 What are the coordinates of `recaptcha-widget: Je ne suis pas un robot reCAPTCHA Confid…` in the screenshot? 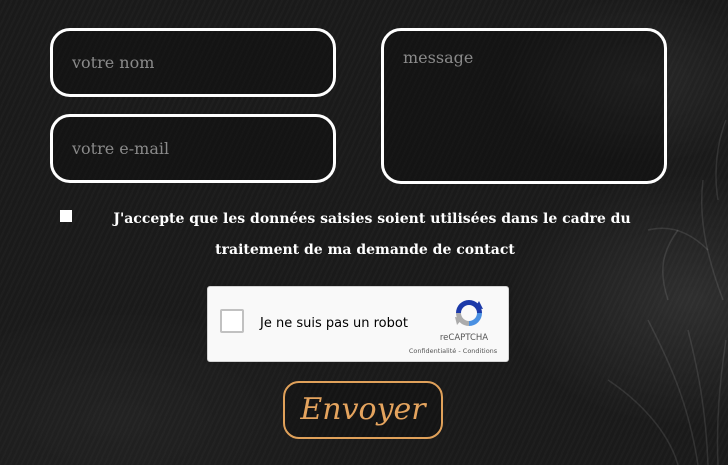 It's located at (358, 324).